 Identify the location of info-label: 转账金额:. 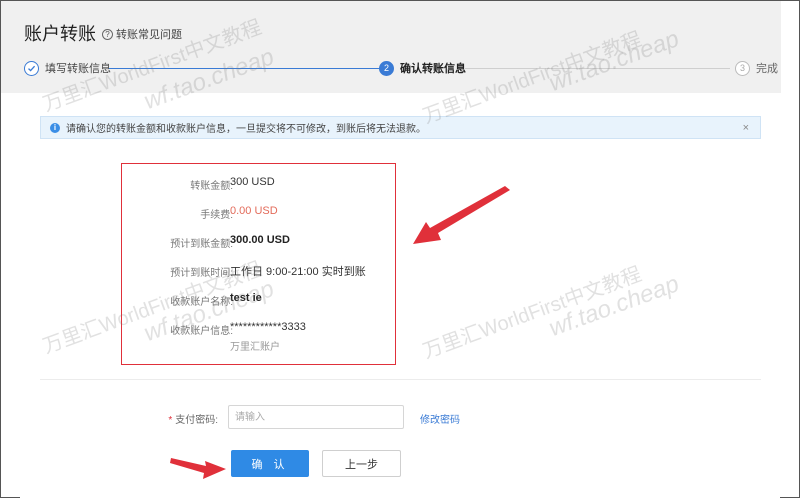
(211, 186).